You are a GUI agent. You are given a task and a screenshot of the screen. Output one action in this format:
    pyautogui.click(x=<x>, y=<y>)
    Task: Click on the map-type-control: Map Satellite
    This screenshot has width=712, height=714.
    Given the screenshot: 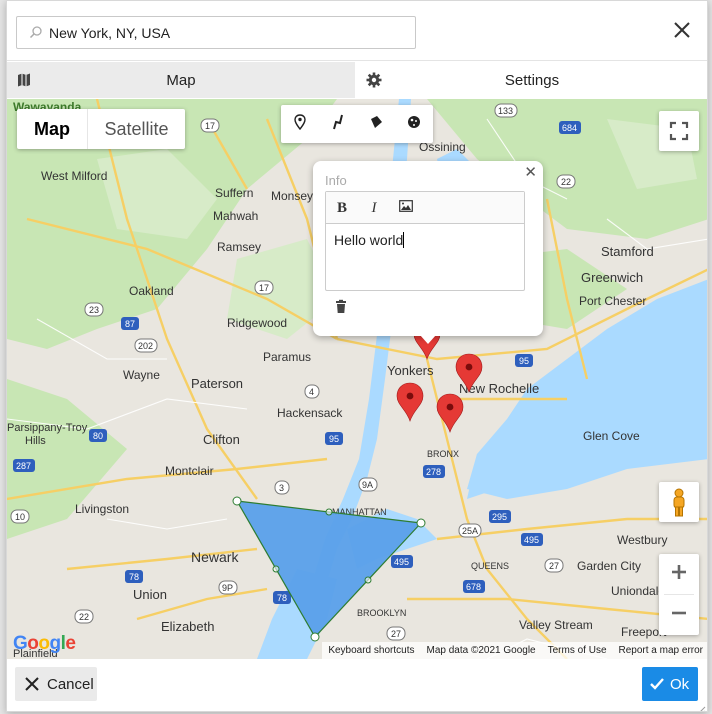 What is the action you would take?
    pyautogui.click(x=101, y=129)
    